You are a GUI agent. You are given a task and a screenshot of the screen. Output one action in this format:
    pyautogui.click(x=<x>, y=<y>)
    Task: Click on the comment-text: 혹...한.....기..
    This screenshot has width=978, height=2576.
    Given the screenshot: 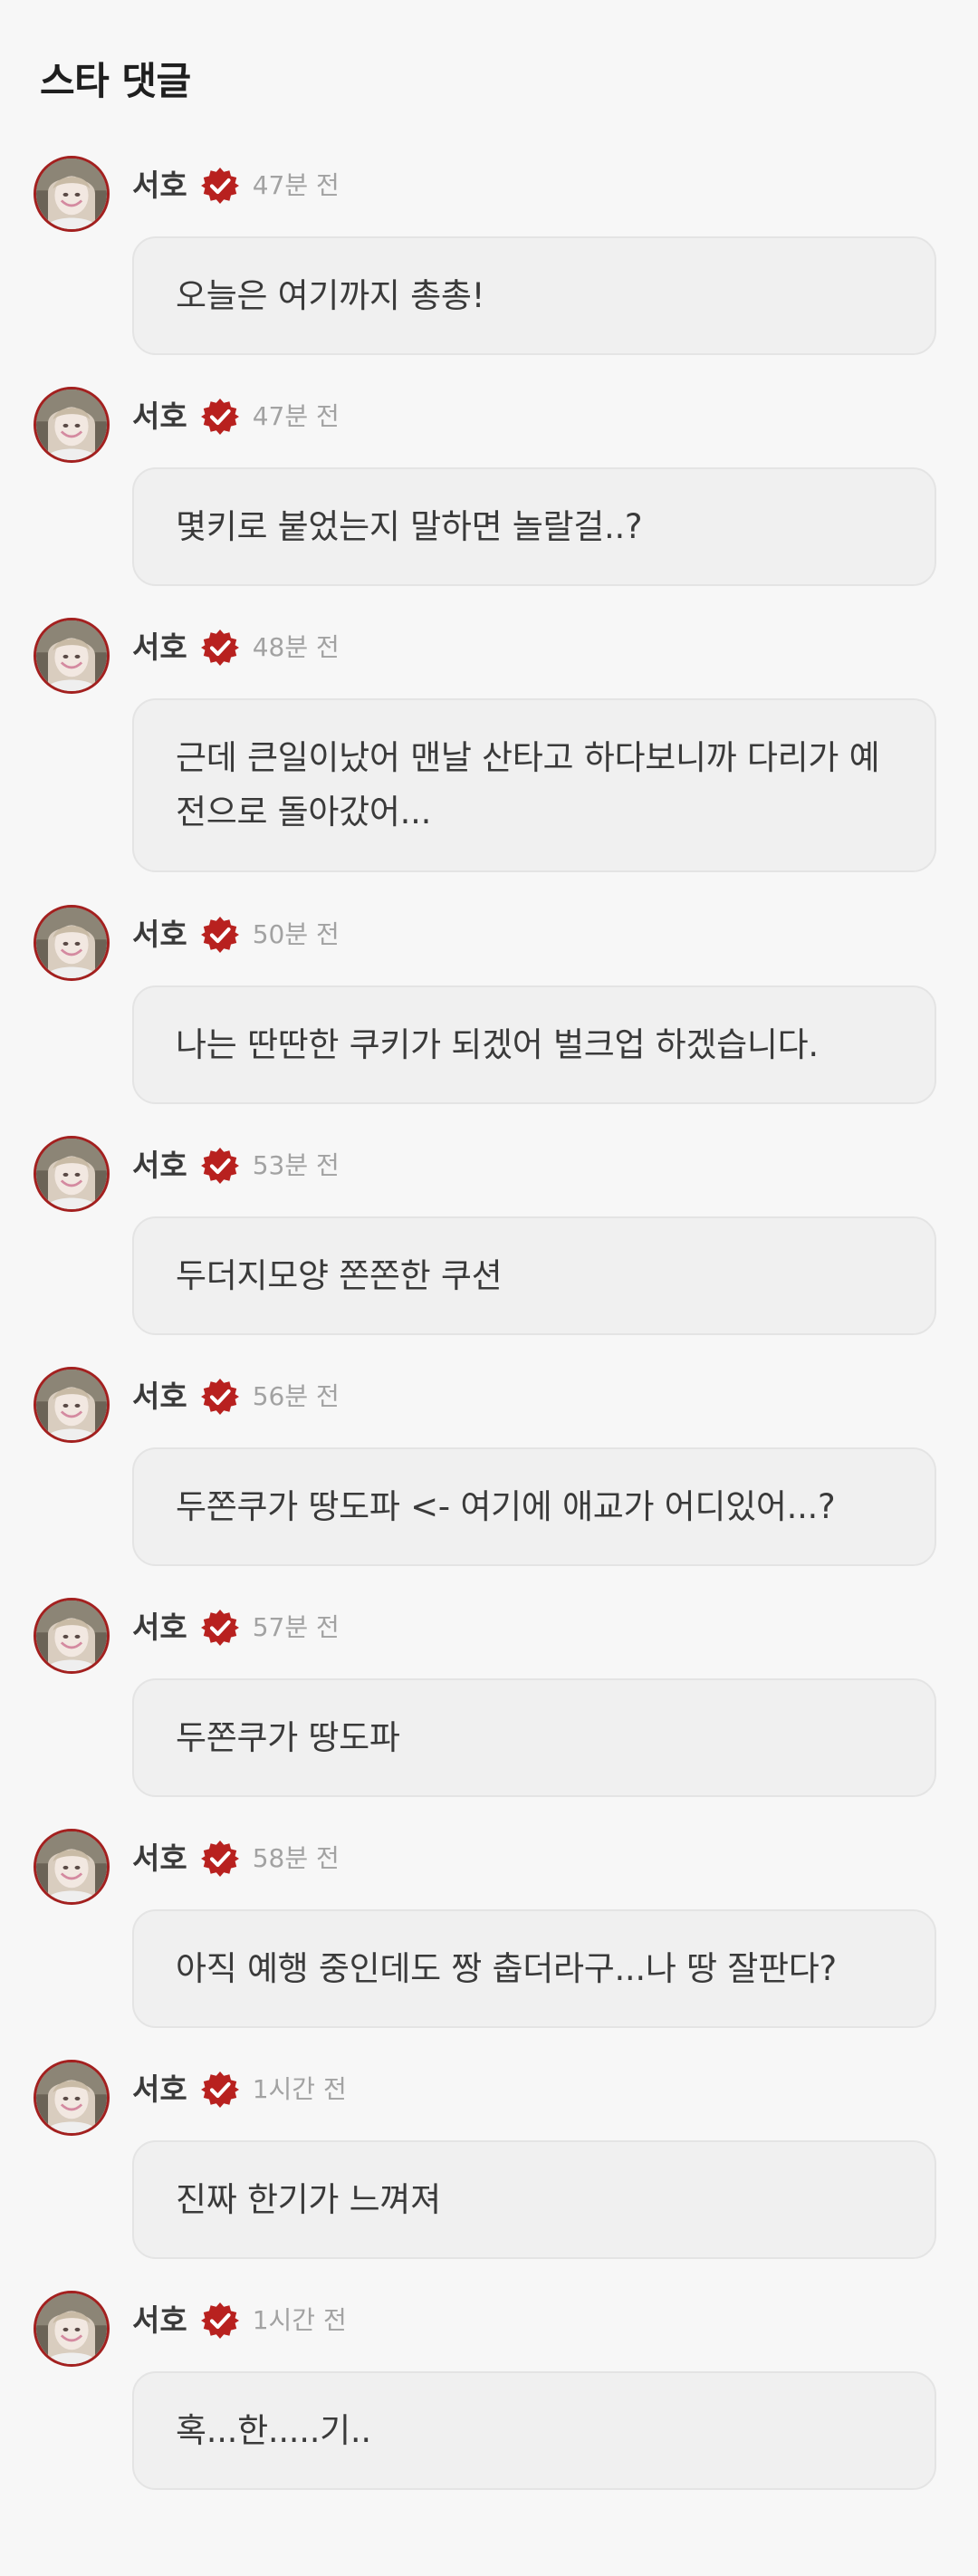 What is the action you would take?
    pyautogui.click(x=273, y=2430)
    